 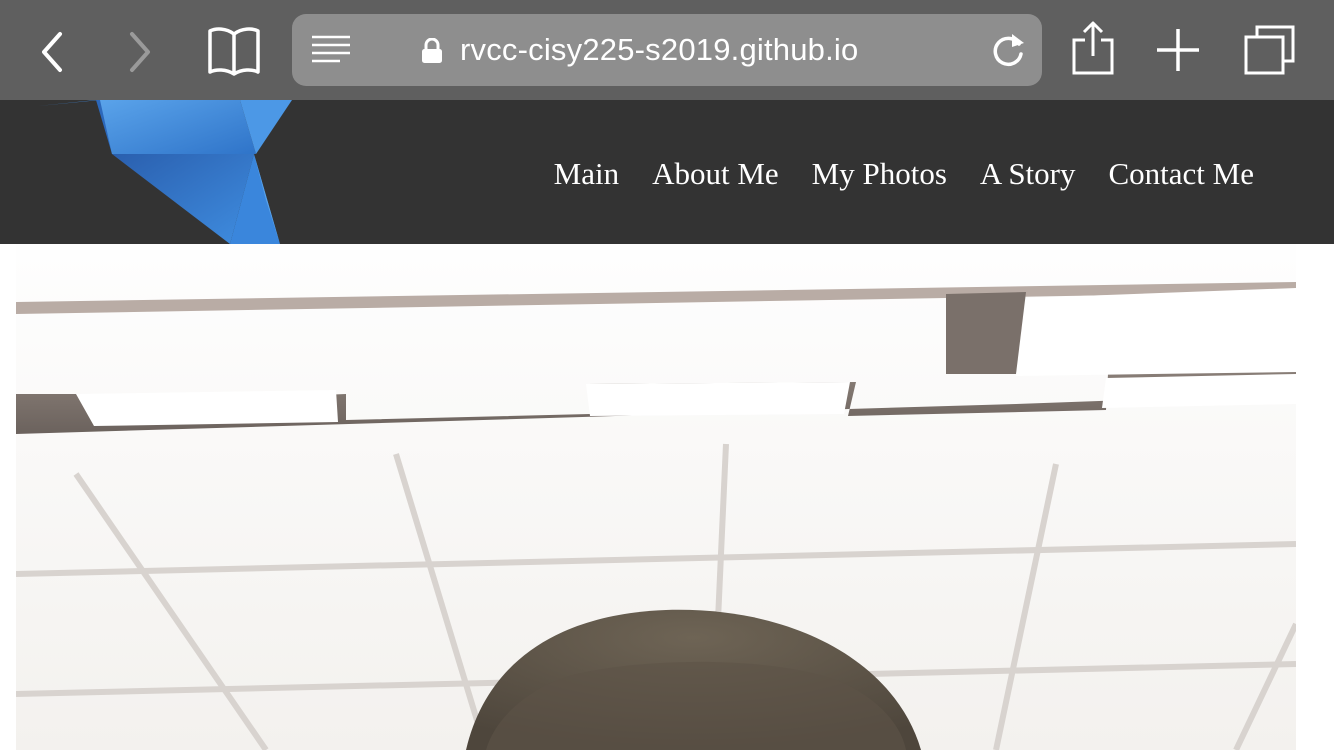 What do you see at coordinates (1178, 50) in the screenshot?
I see `new-tab-icon` at bounding box center [1178, 50].